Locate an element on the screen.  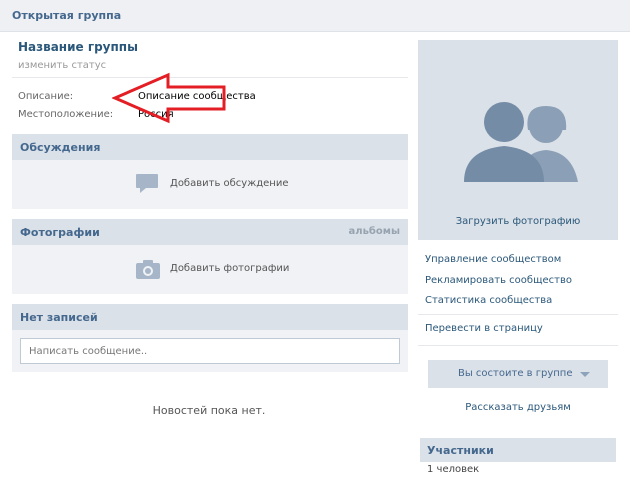
info-label-location: Местоположение: is located at coordinates (66, 114).